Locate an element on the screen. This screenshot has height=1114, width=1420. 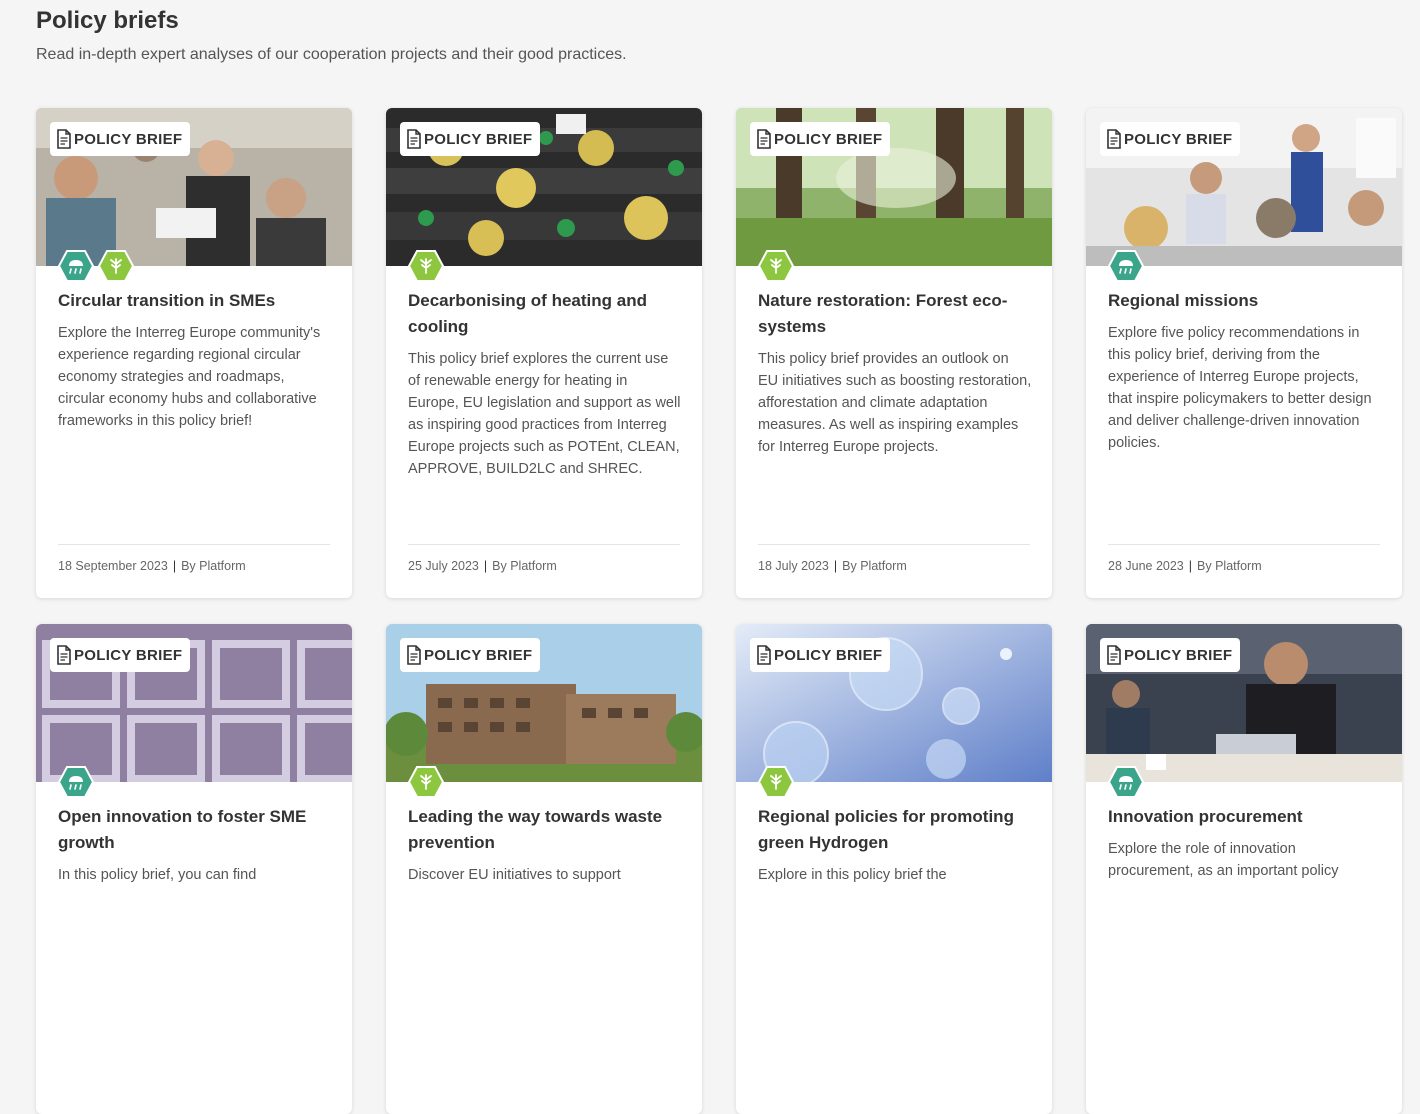
page-title: Policy briefs is located at coordinates (107, 20).